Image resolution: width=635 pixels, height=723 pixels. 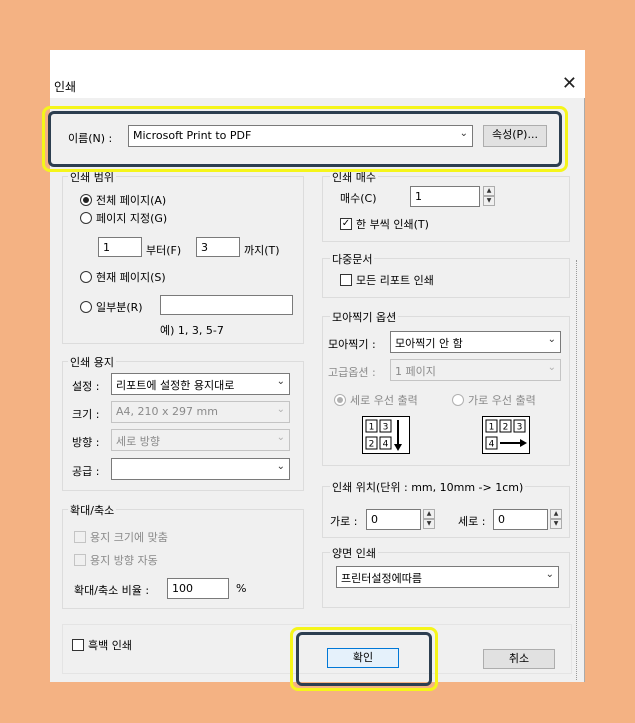 What do you see at coordinates (354, 553) in the screenshot?
I see `duplex-group-label: 양면 인쇄` at bounding box center [354, 553].